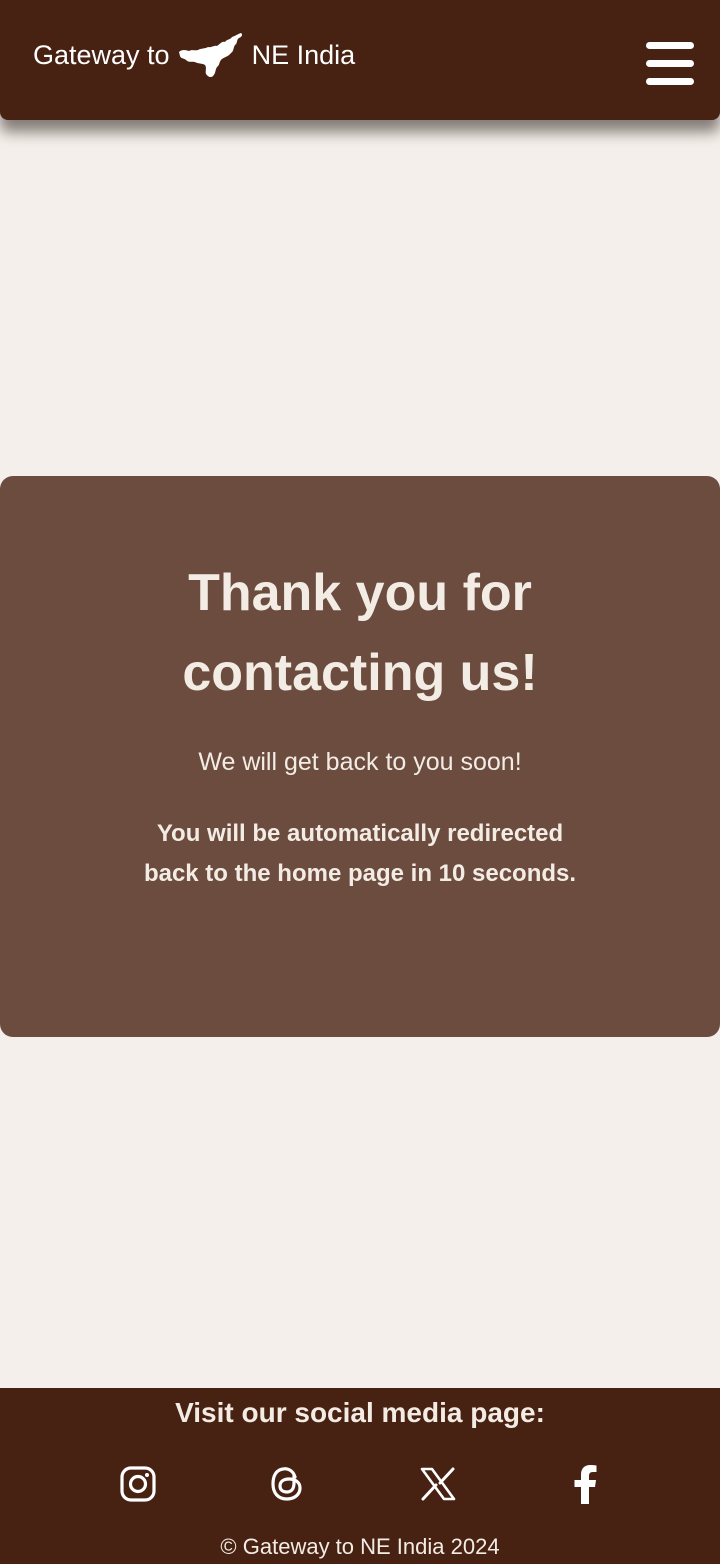 The image size is (720, 1564). What do you see at coordinates (585, 1484) in the screenshot?
I see `facebook-icon` at bounding box center [585, 1484].